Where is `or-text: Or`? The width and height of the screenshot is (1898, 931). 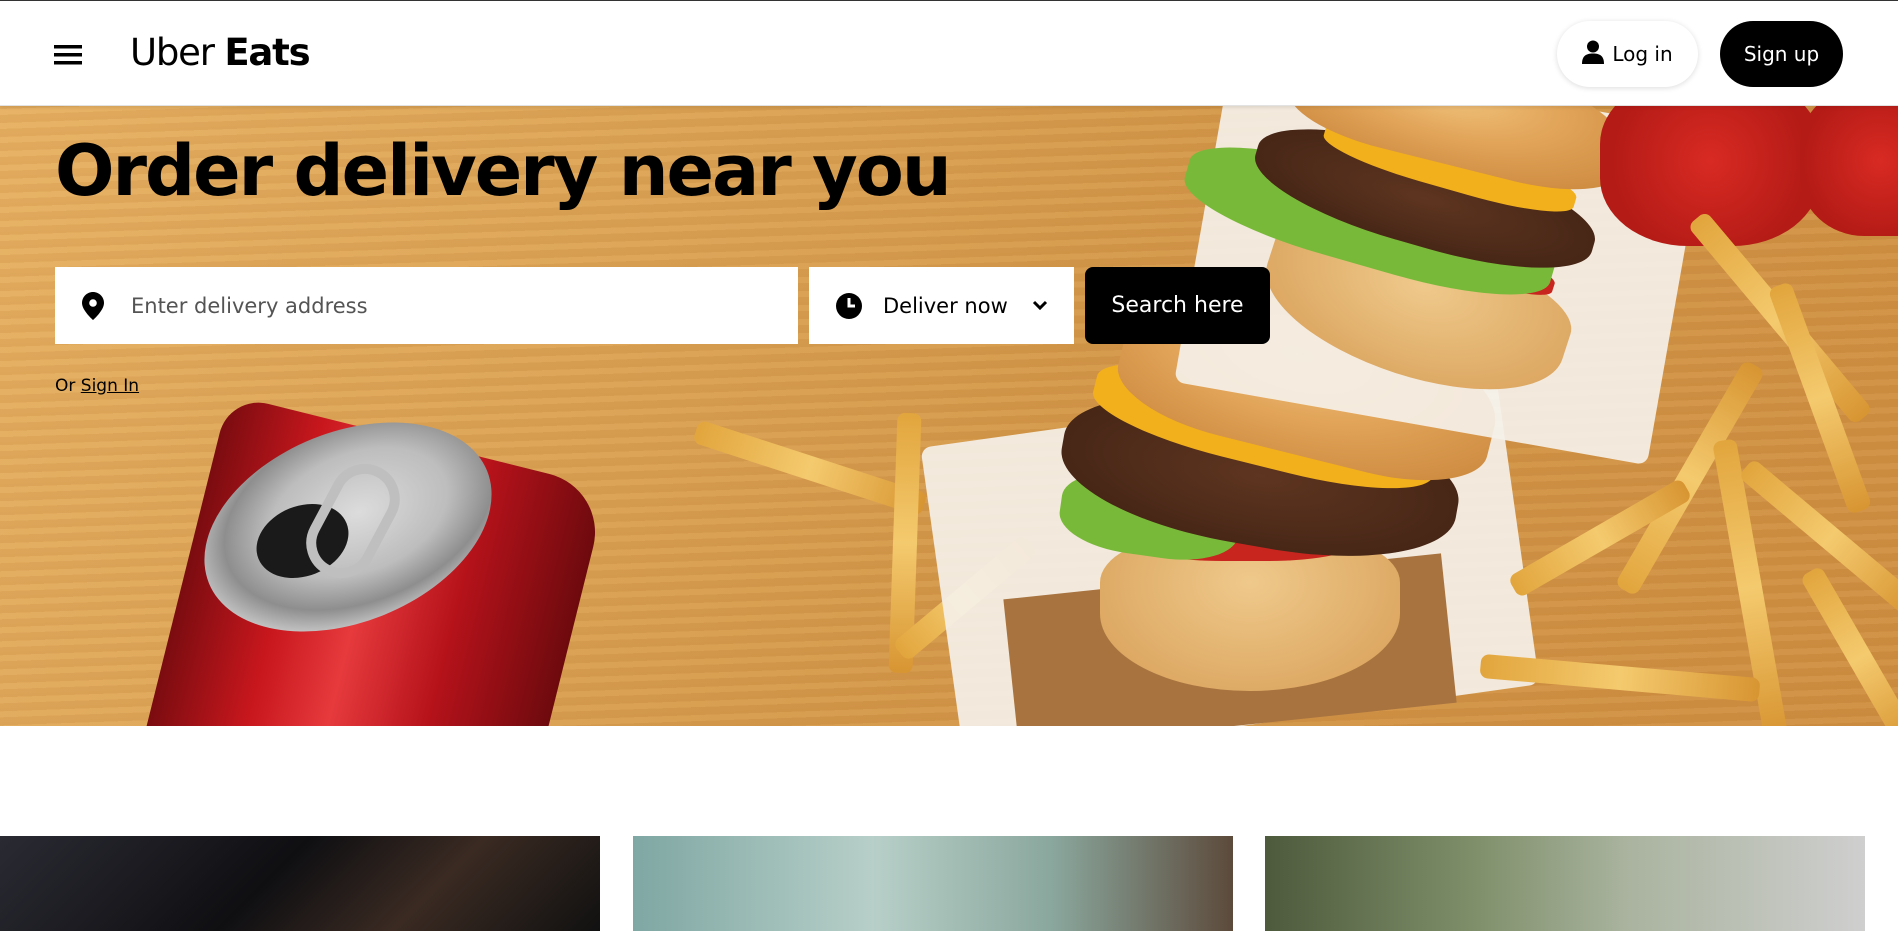 or-text: Or is located at coordinates (65, 386).